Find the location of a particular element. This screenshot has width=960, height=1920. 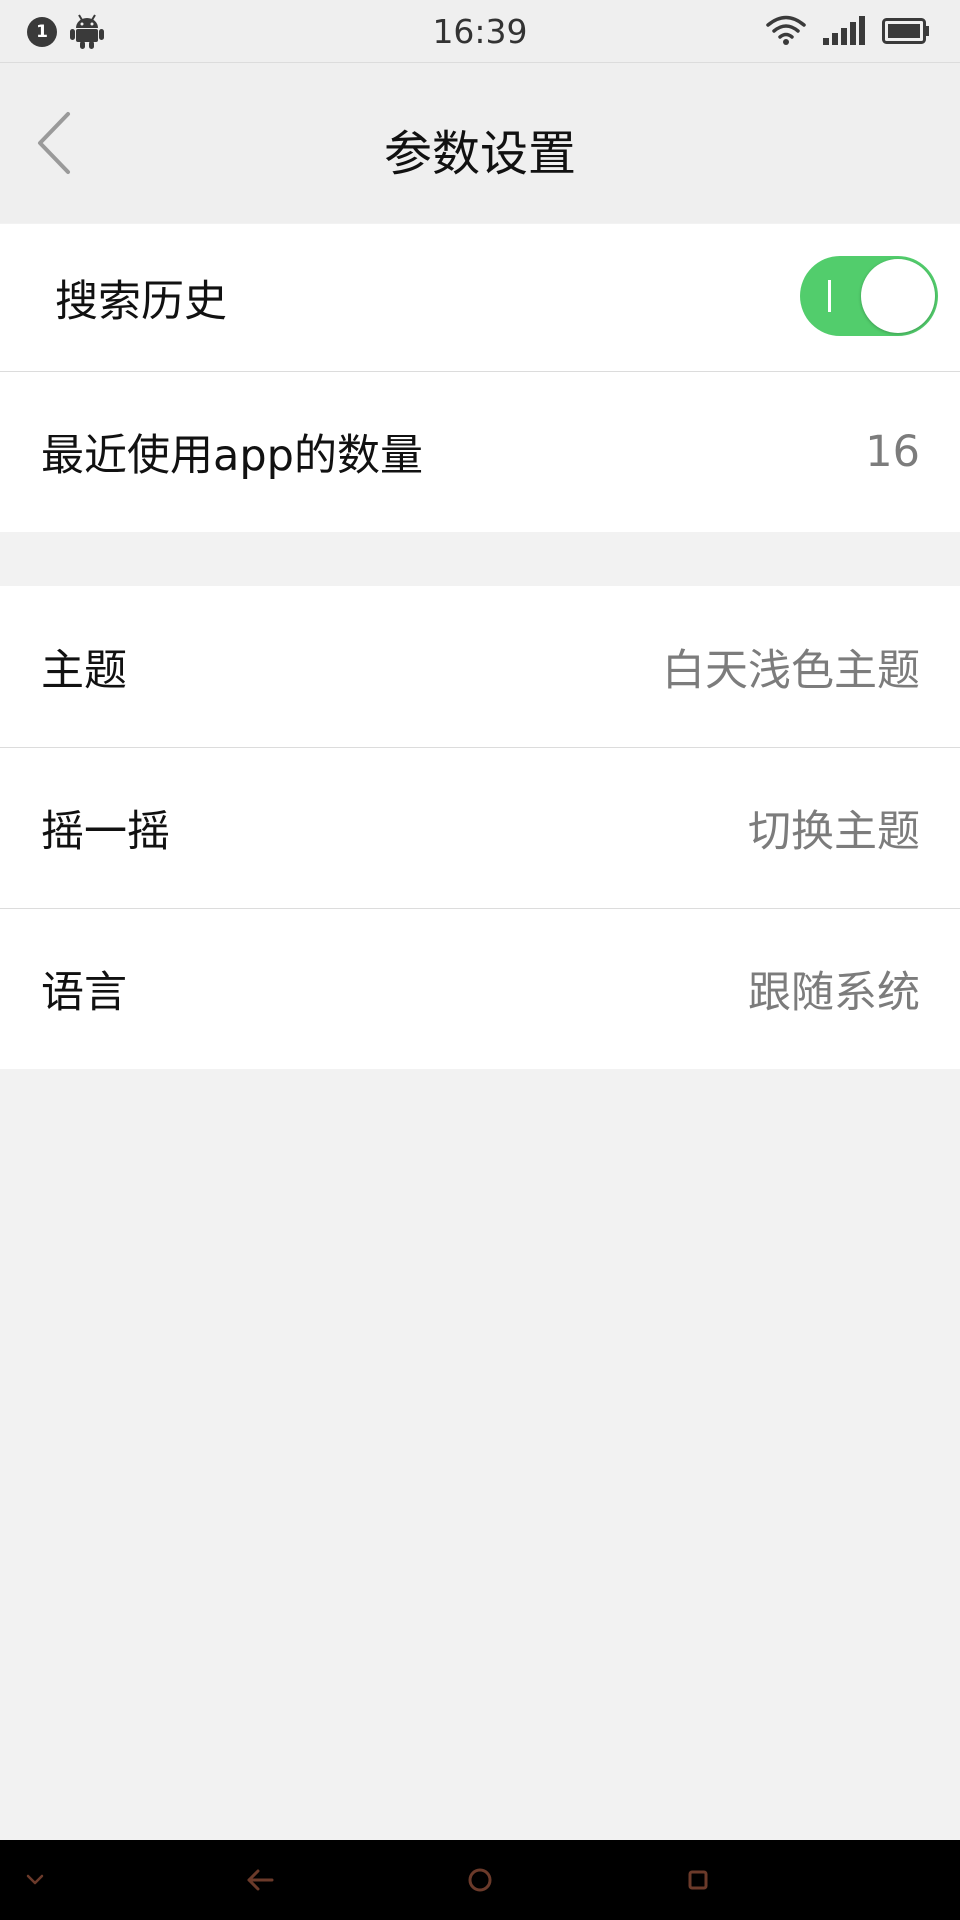

nav-back-button is located at coordinates (260, 1880).